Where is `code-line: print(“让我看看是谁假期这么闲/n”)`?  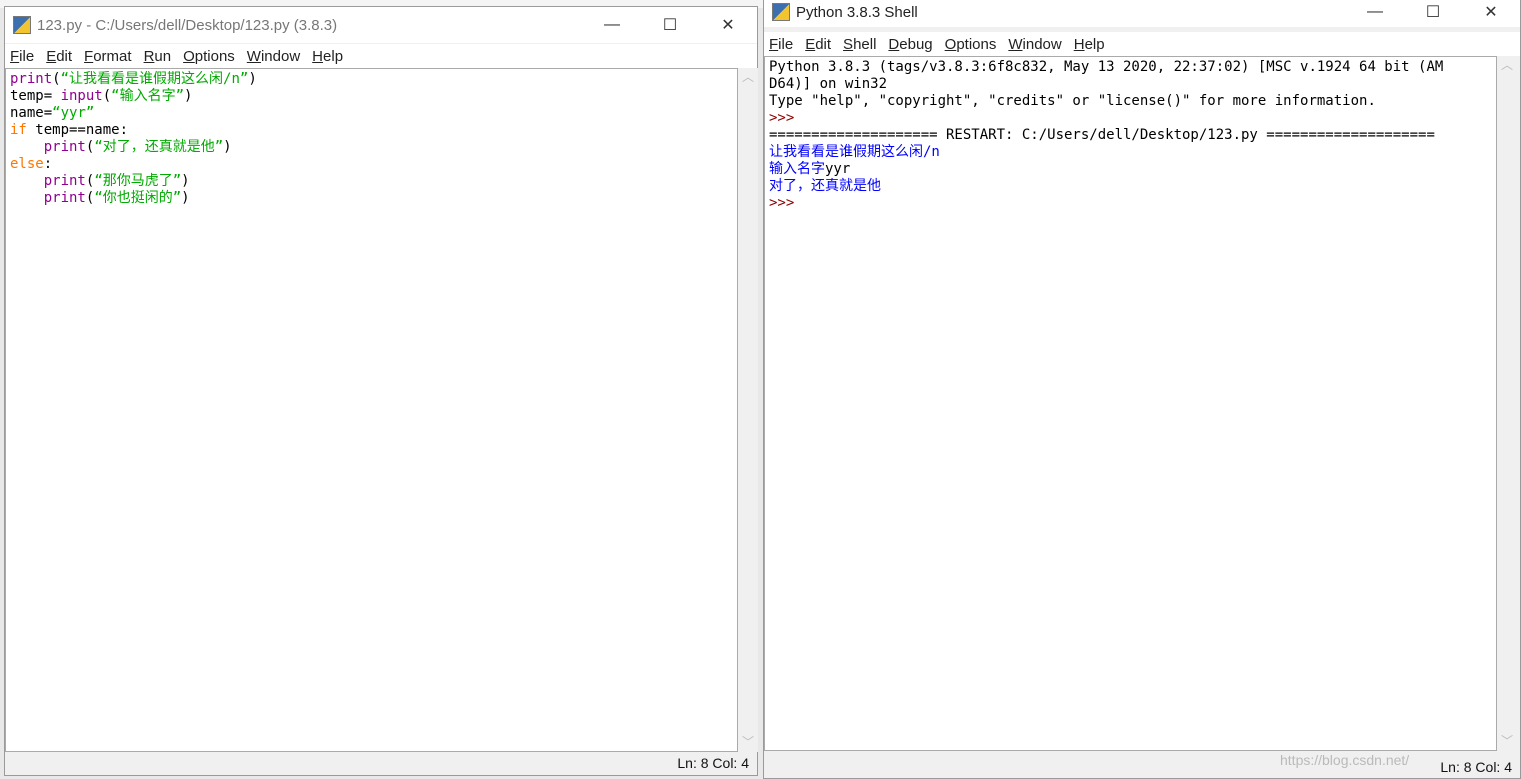
code-line: print(“让我看看是谁假期这么闲/n”) is located at coordinates (371, 79).